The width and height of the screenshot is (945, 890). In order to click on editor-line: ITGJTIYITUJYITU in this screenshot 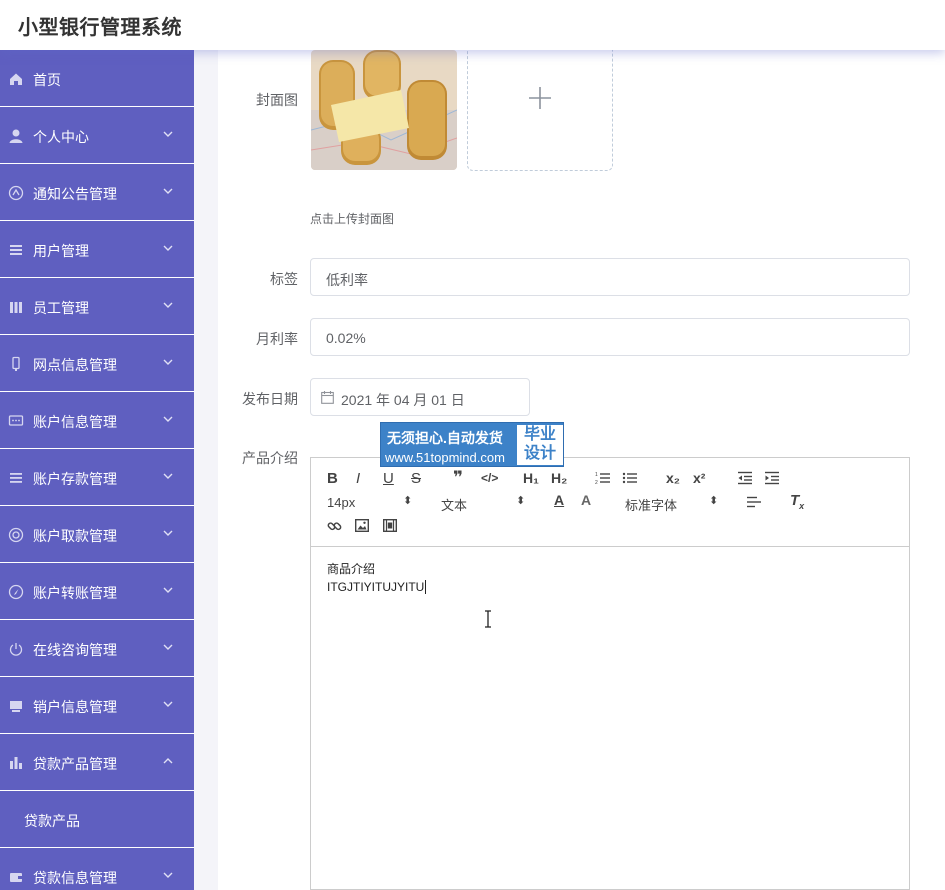, I will do `click(377, 587)`.